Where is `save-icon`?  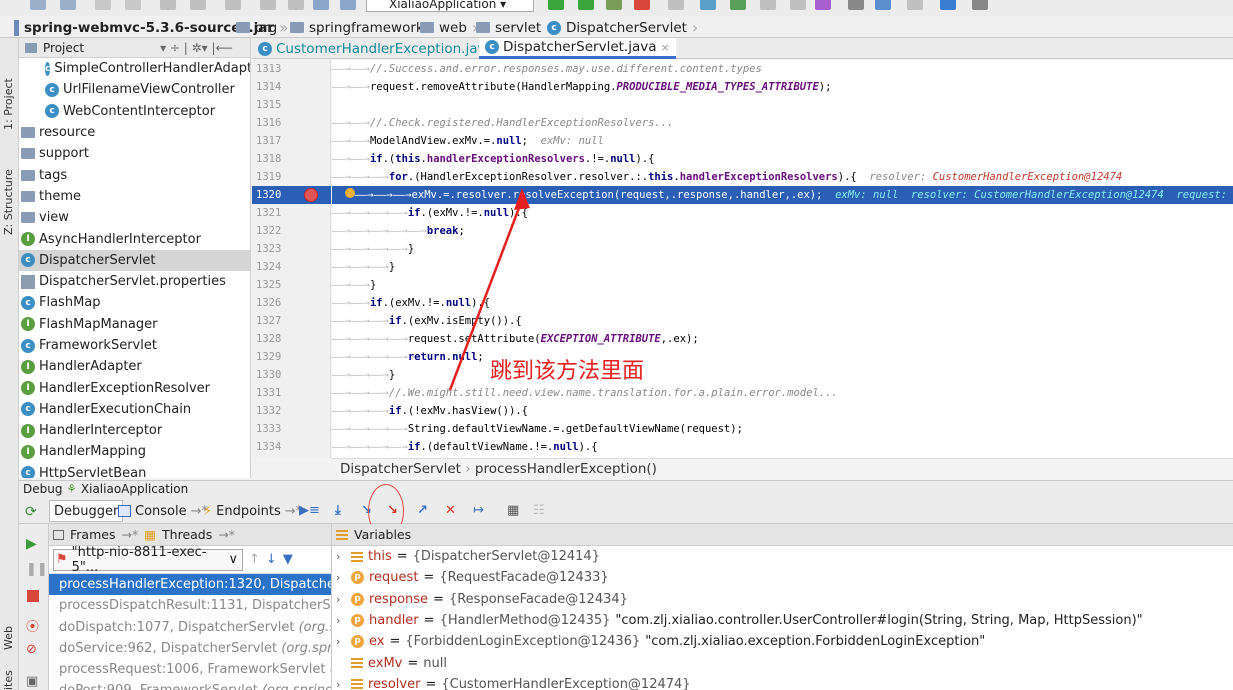 save-icon is located at coordinates (38, 5).